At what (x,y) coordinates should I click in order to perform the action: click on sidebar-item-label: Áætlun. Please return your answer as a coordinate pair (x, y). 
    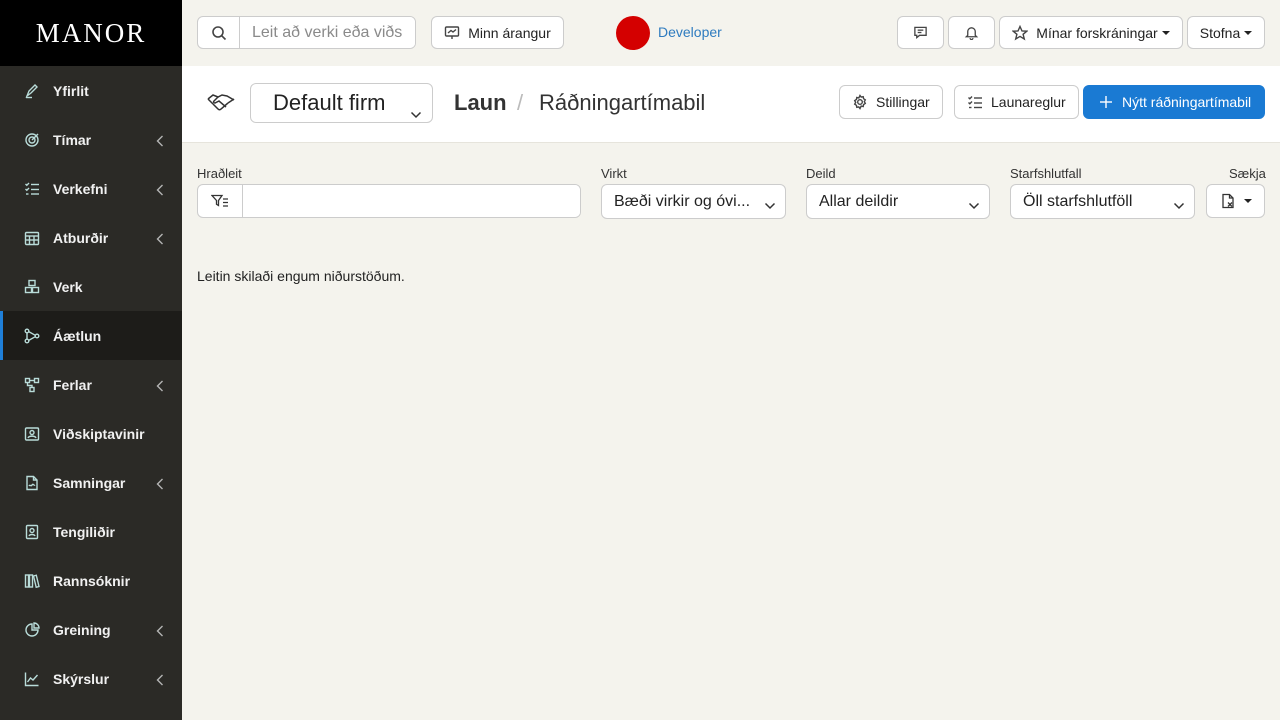
    Looking at the image, I should click on (77, 335).